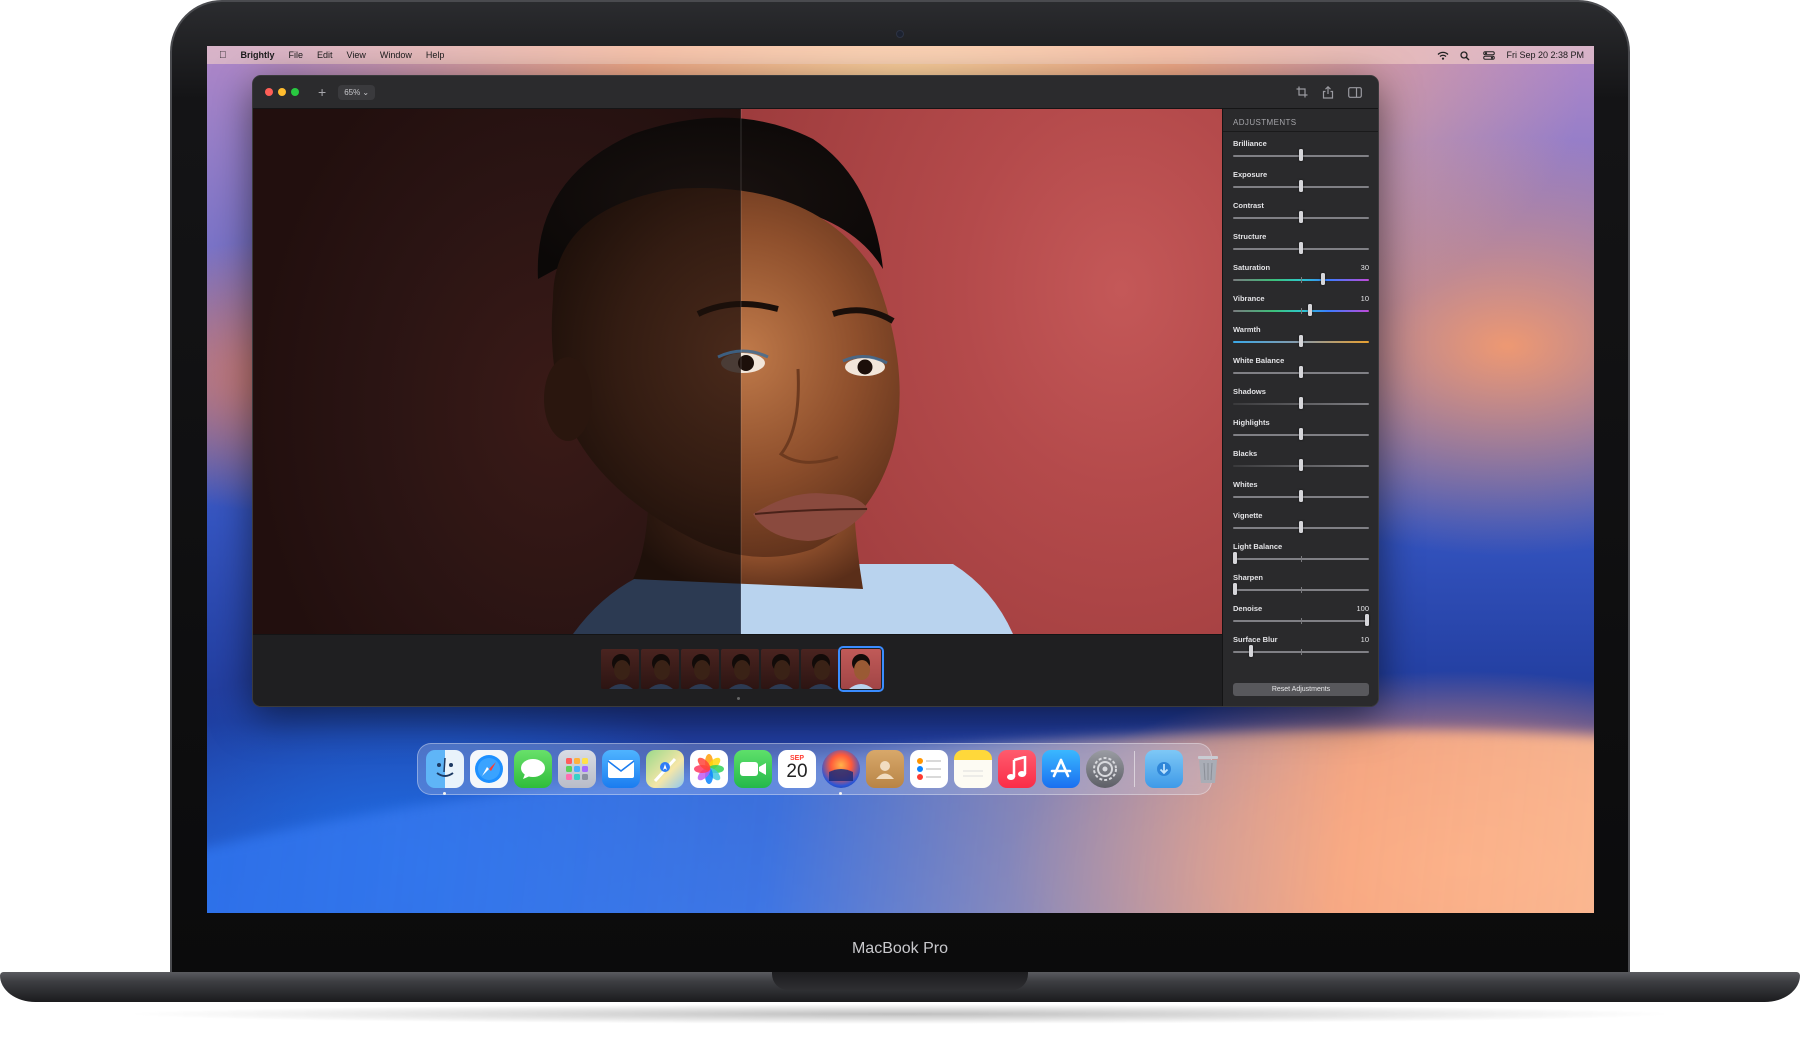 The height and width of the screenshot is (1059, 1800). Describe the element at coordinates (929, 769) in the screenshot. I see `reminders-icon` at that location.